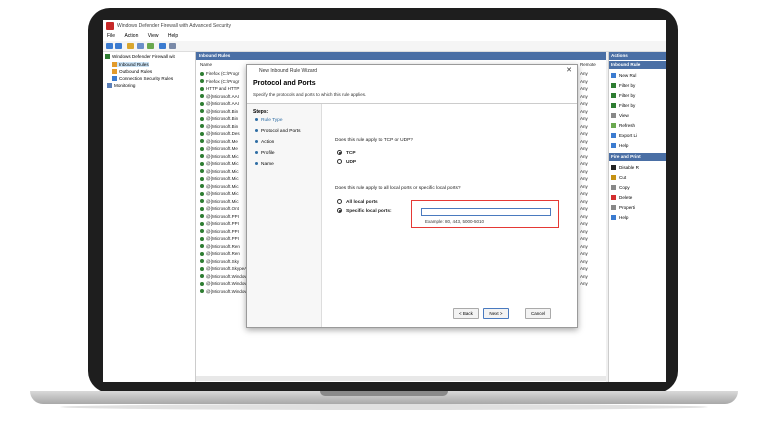  Describe the element at coordinates (357, 202) in the screenshot. I see `radio-all-local-ports: All local ports` at that location.